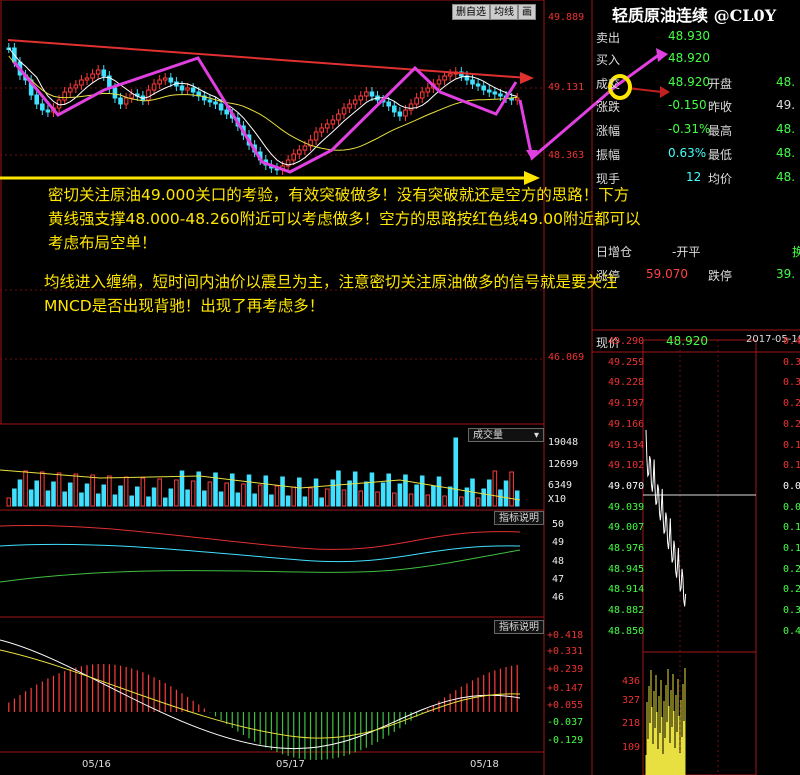 This screenshot has height=775, width=800. I want to click on draw-button: 画, so click(527, 12).